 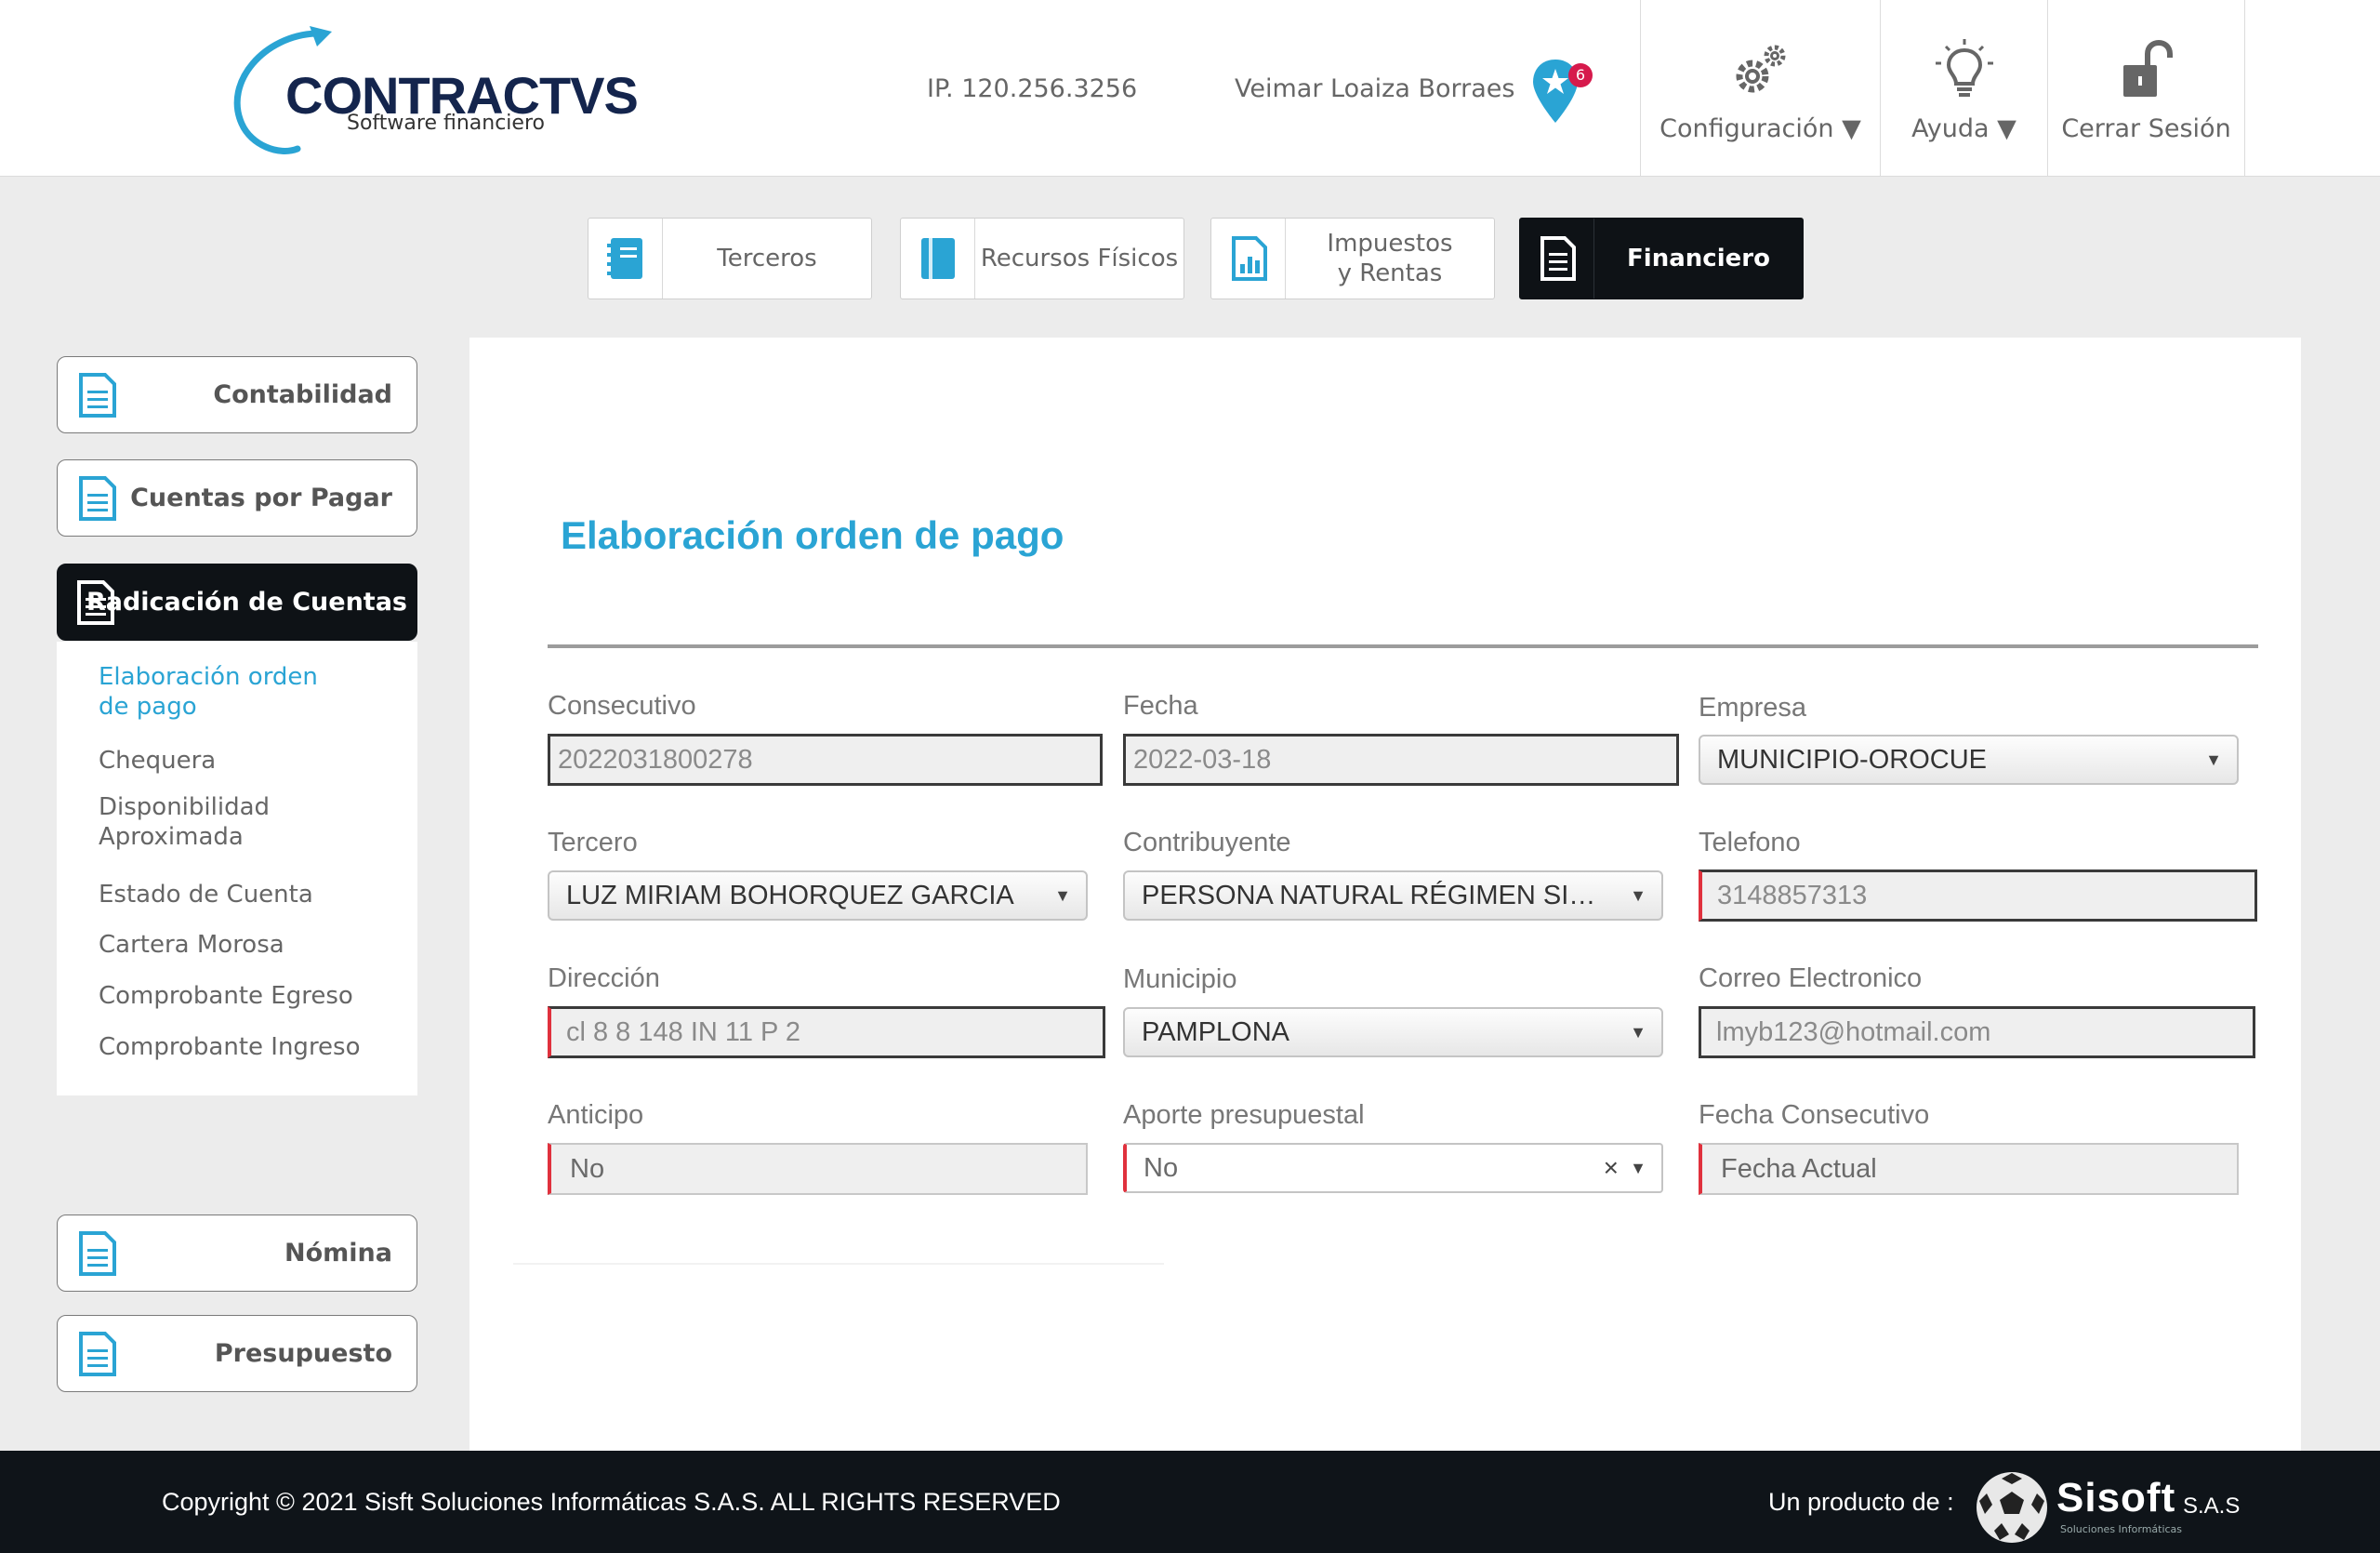 What do you see at coordinates (1180, 979) in the screenshot?
I see `municipio-label: Municipio` at bounding box center [1180, 979].